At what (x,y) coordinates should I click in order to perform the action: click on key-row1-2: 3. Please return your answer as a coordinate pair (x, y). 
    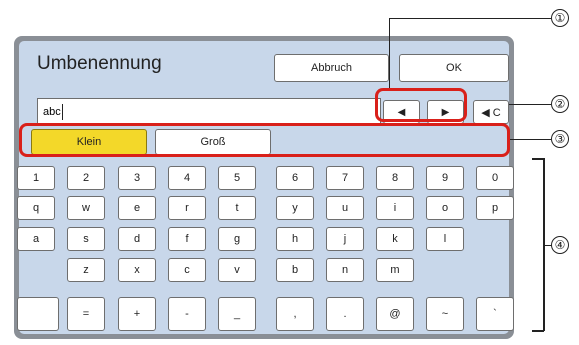
    Looking at the image, I should click on (137, 178).